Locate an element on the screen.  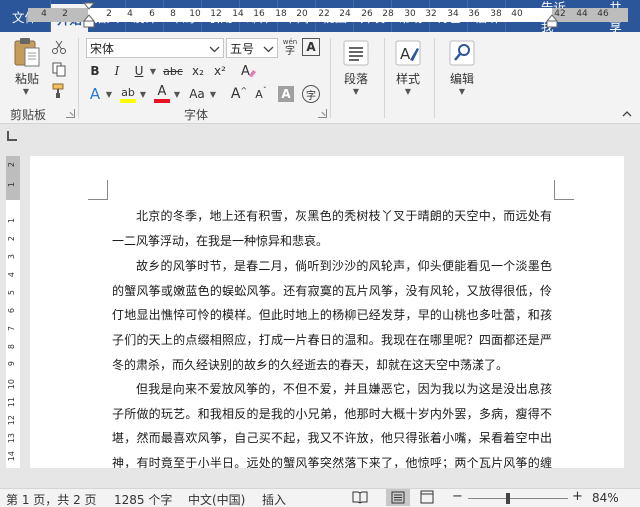
phonetic-guide-pinyin: wén is located at coordinates (290, 41).